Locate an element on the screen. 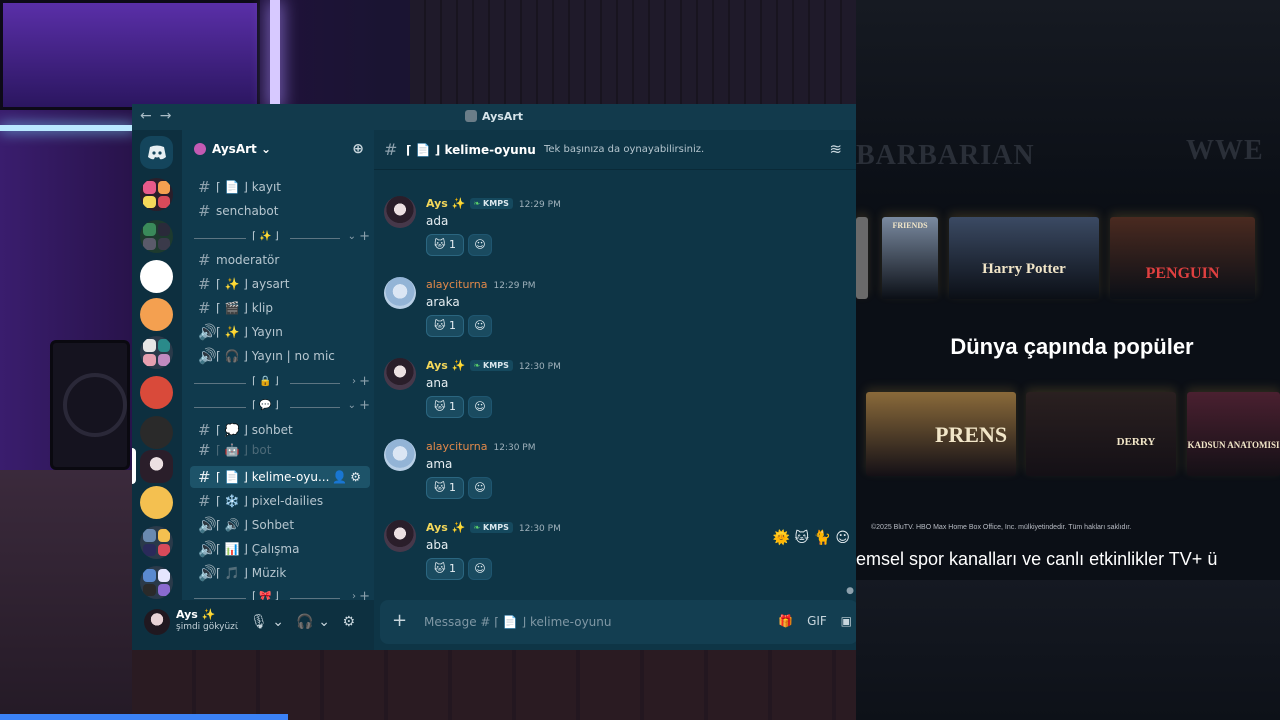 Image resolution: width=1280 pixels, height=720 pixels. ad-poster-title: PENGUIN is located at coordinates (1182, 273).